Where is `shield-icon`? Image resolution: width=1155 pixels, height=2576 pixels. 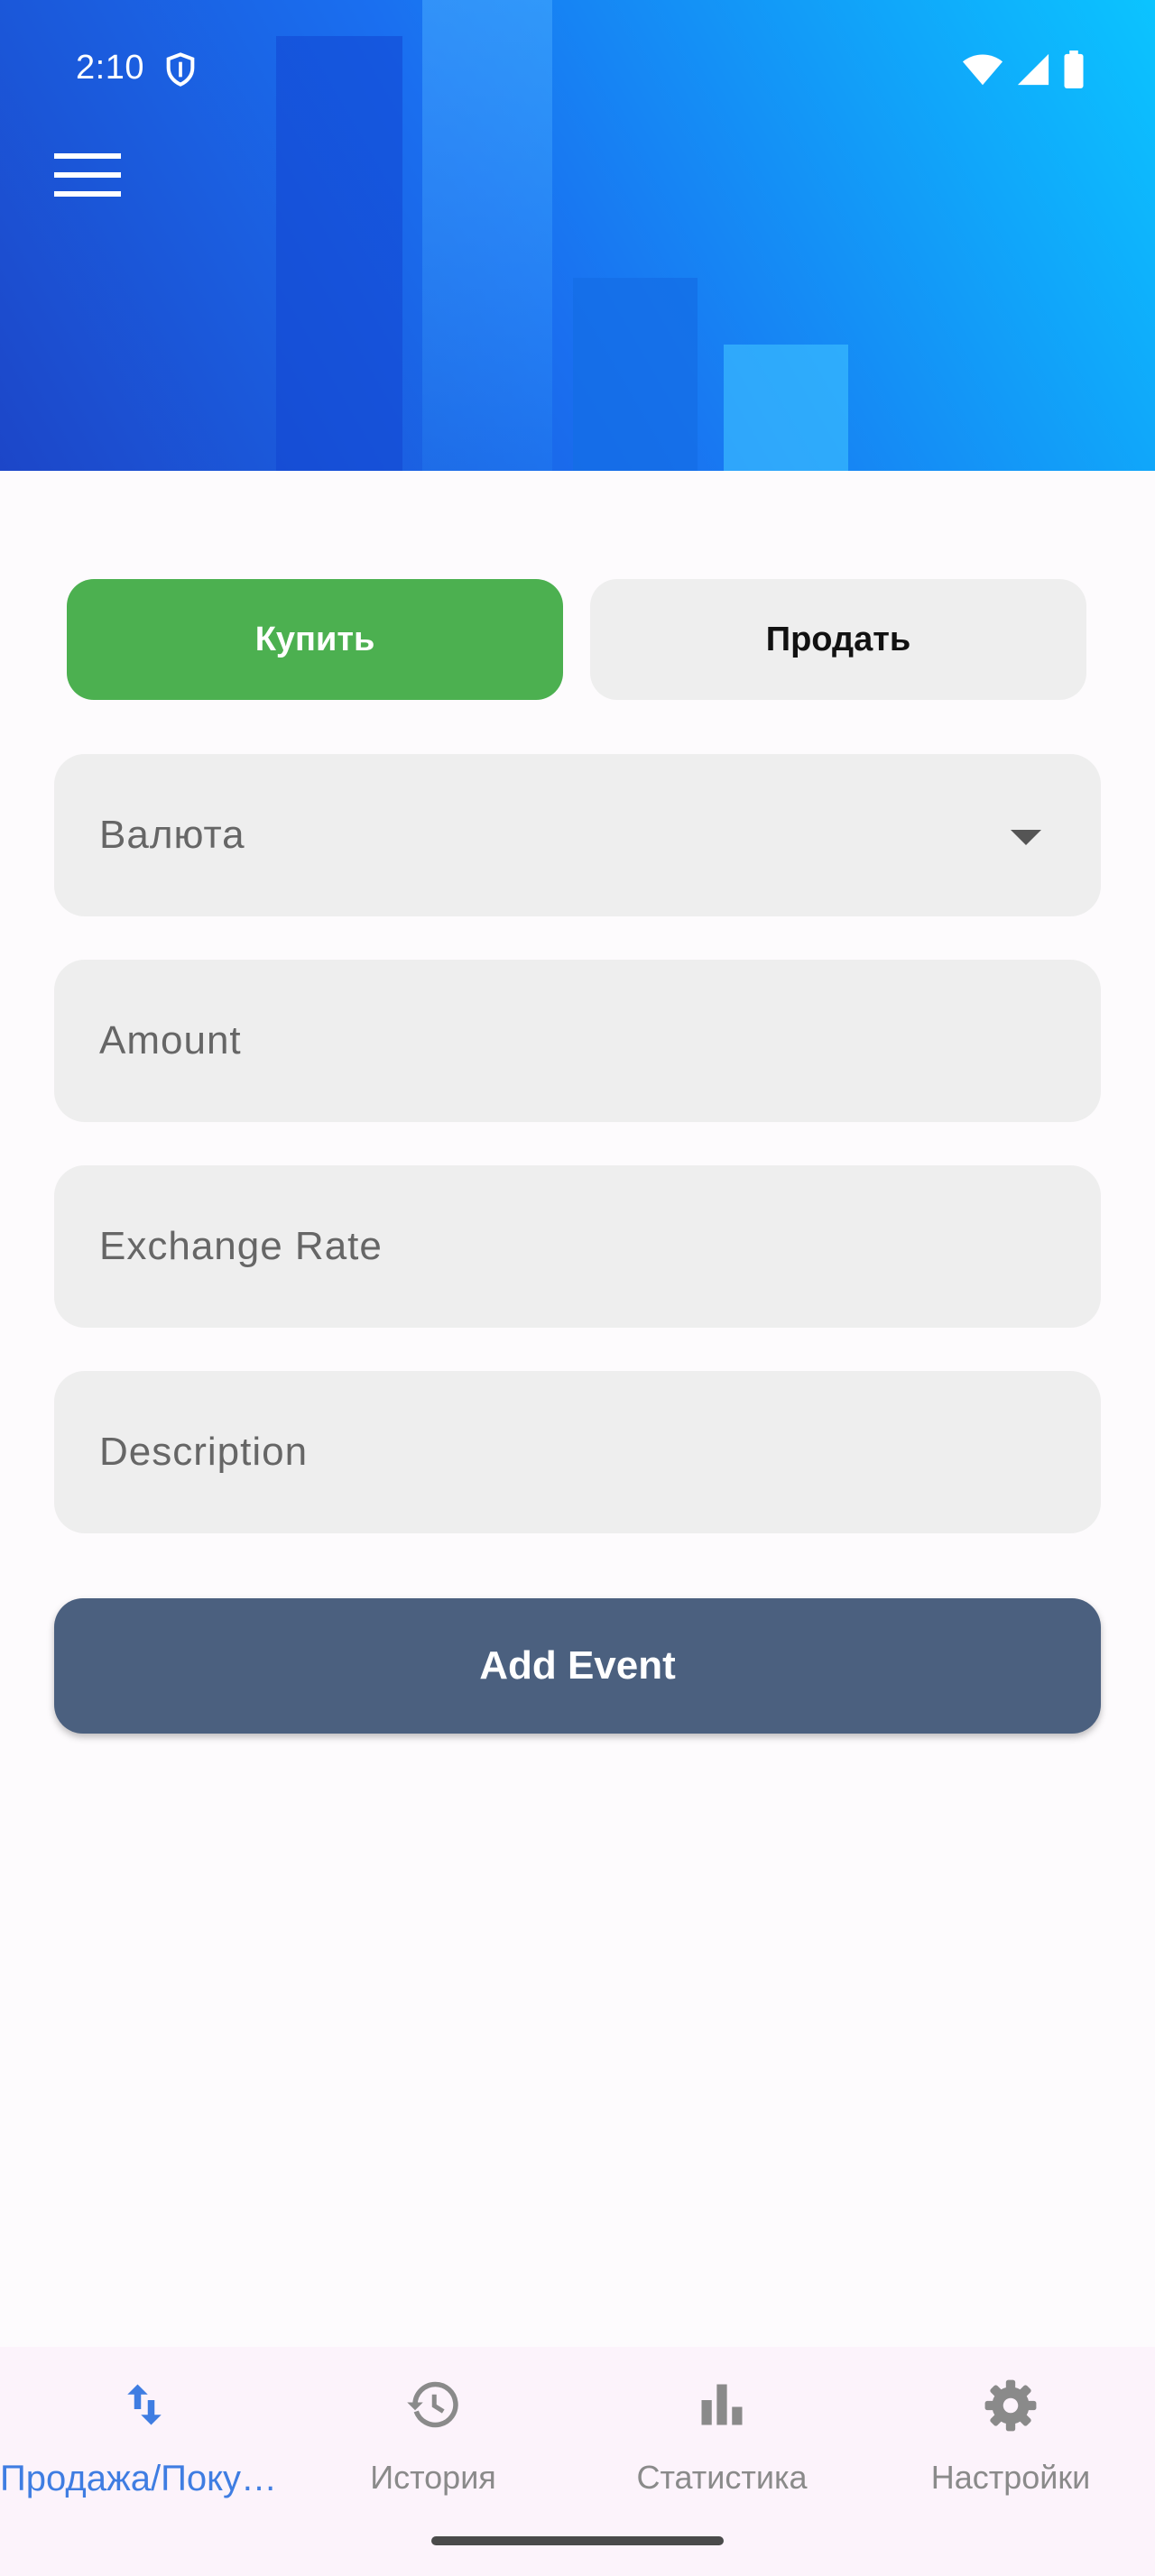
shield-icon is located at coordinates (180, 72).